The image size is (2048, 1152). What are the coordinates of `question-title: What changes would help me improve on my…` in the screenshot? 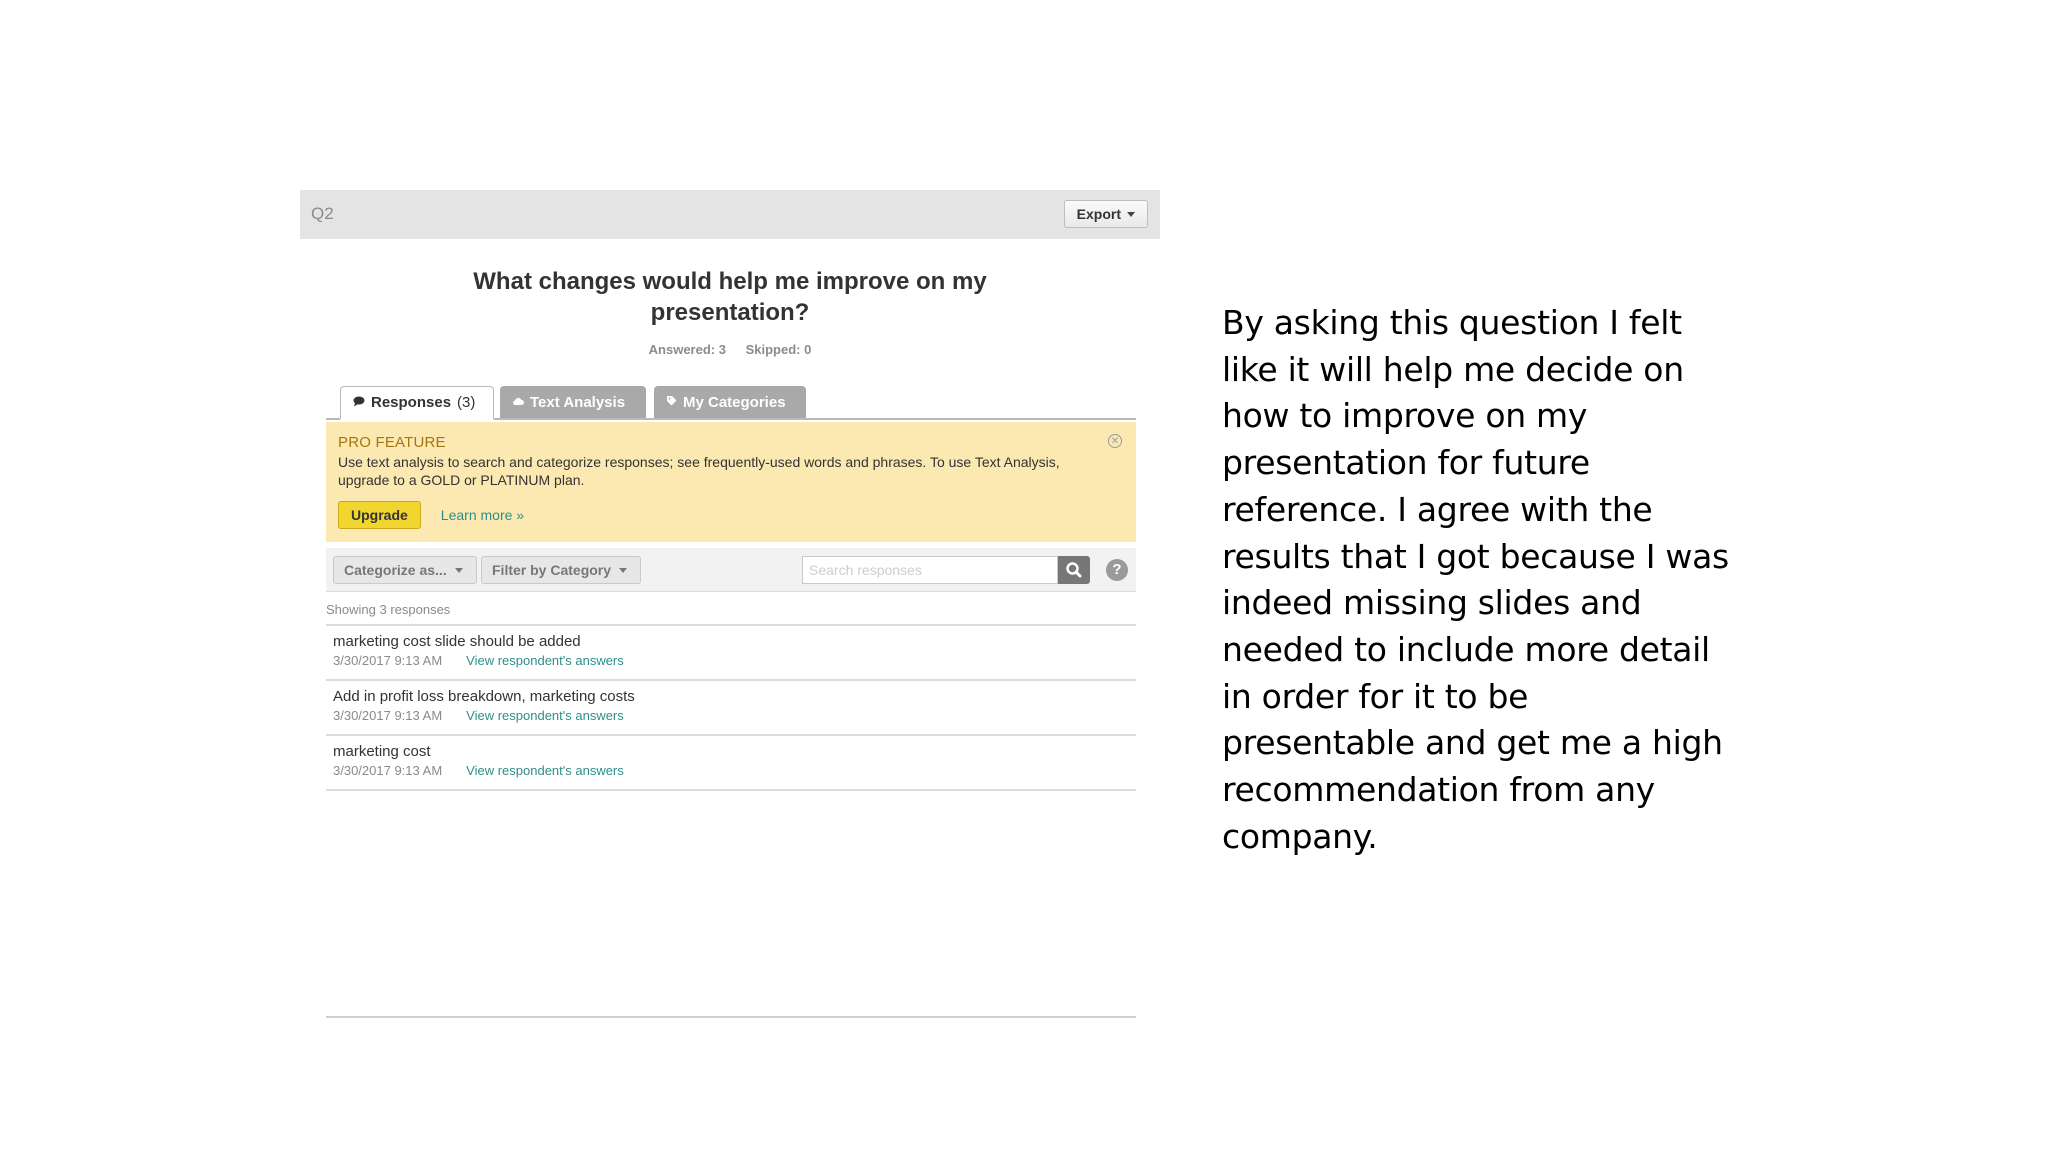 It's located at (730, 297).